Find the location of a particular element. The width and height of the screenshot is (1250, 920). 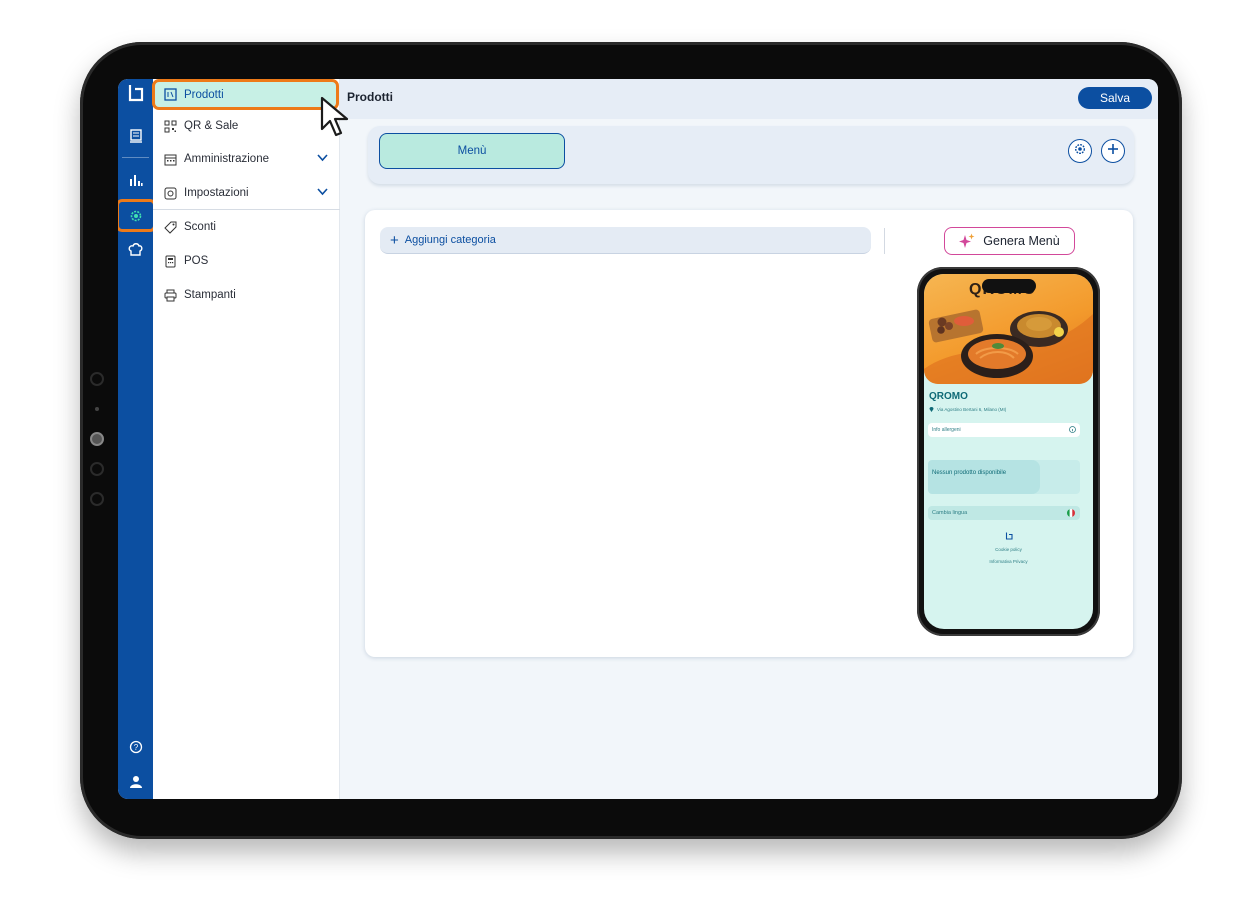

location-pin-icon is located at coordinates (931, 409).